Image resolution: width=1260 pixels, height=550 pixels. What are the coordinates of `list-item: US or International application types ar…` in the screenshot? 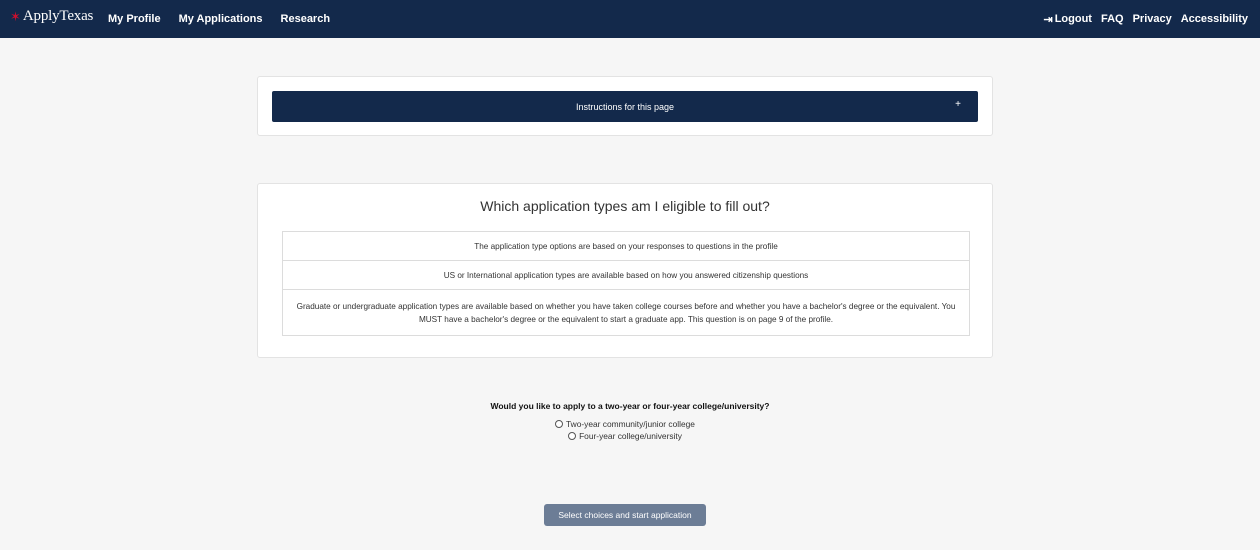 It's located at (626, 275).